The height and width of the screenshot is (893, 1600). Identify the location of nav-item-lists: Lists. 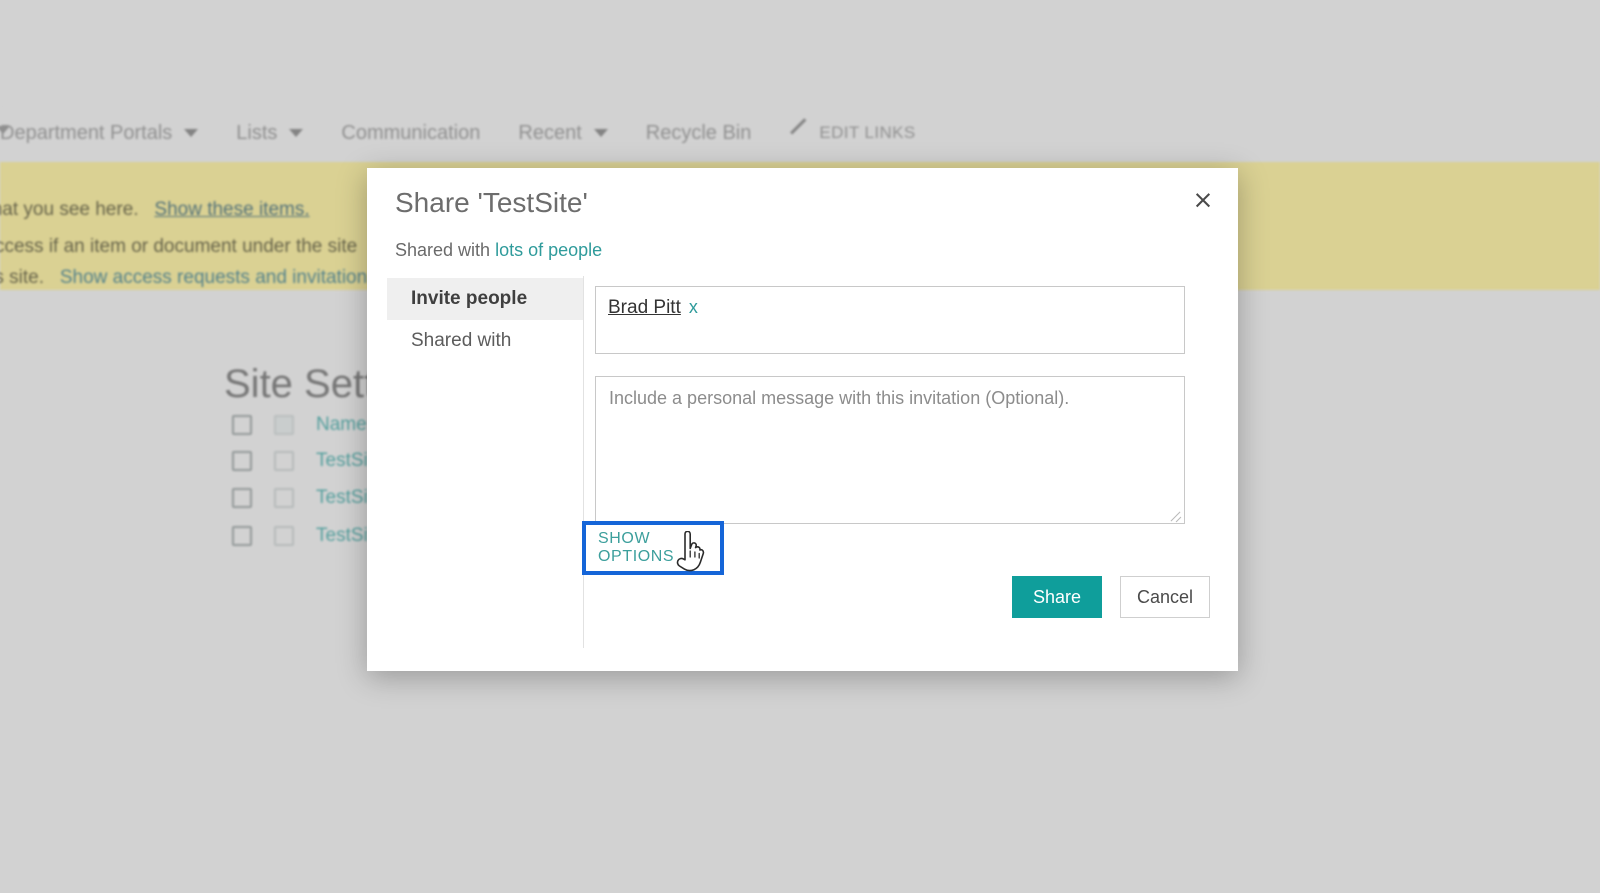
(270, 133).